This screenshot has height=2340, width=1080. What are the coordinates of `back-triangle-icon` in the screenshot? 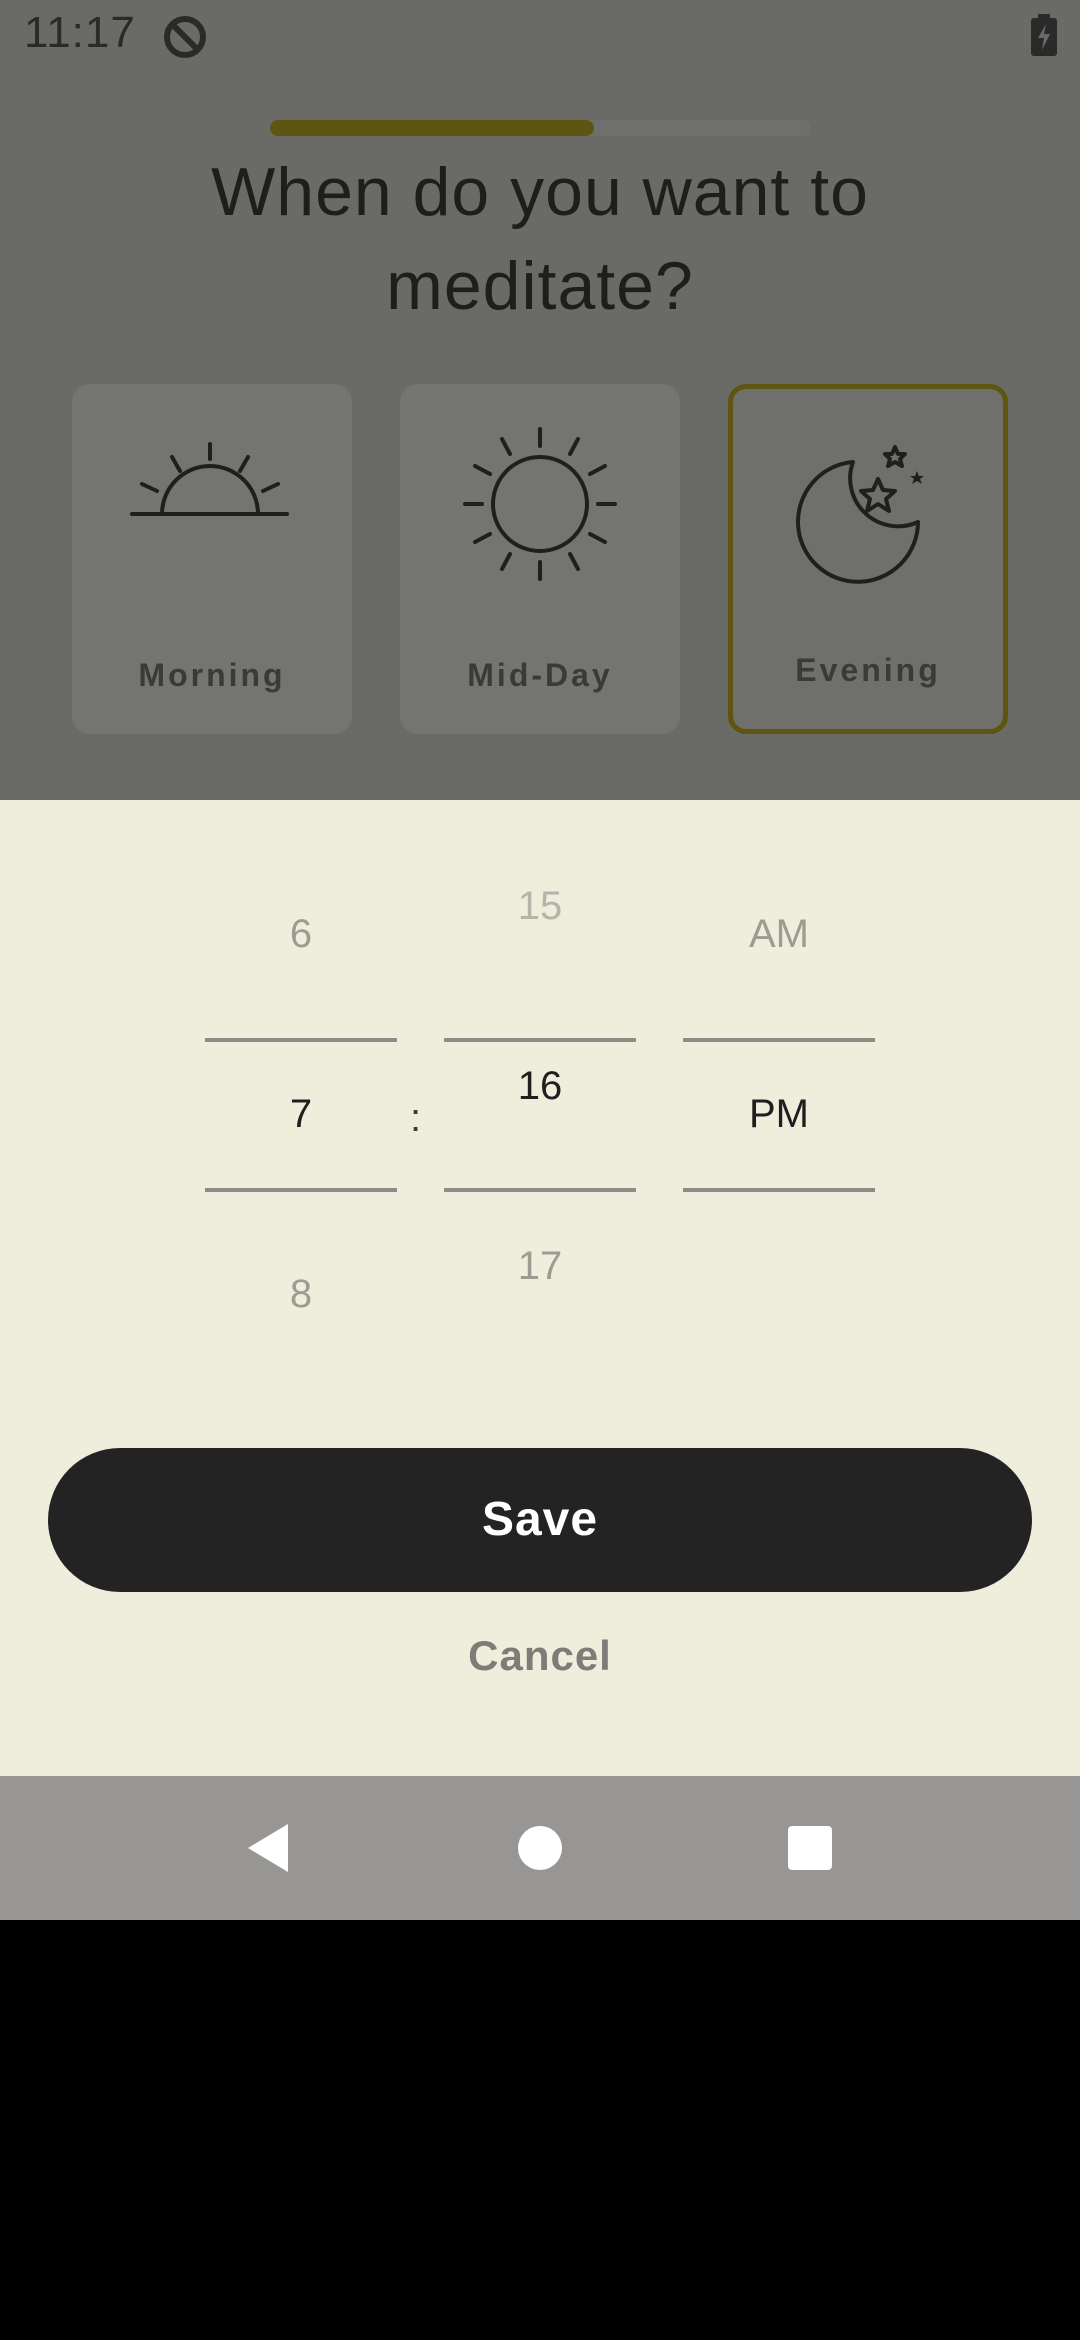 It's located at (268, 1848).